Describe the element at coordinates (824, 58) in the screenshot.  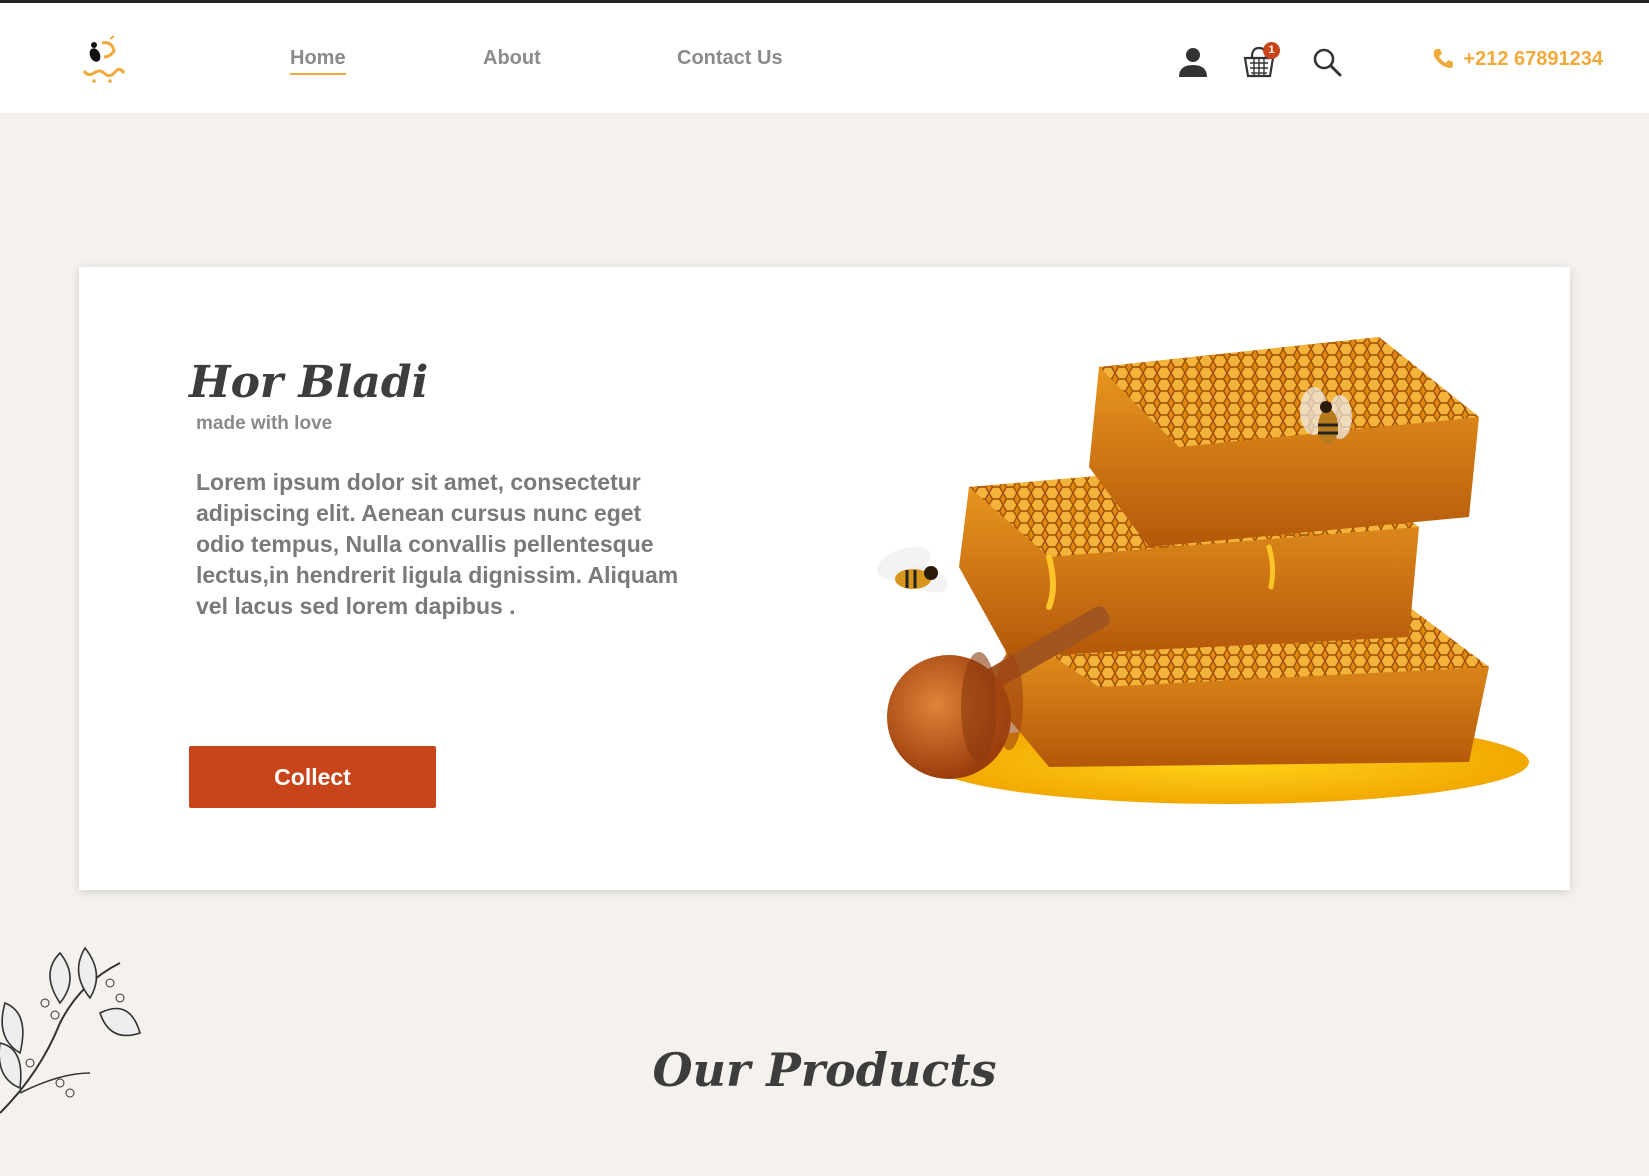
I see `top-header: Home About Contact Us 1 +212 67891234` at that location.